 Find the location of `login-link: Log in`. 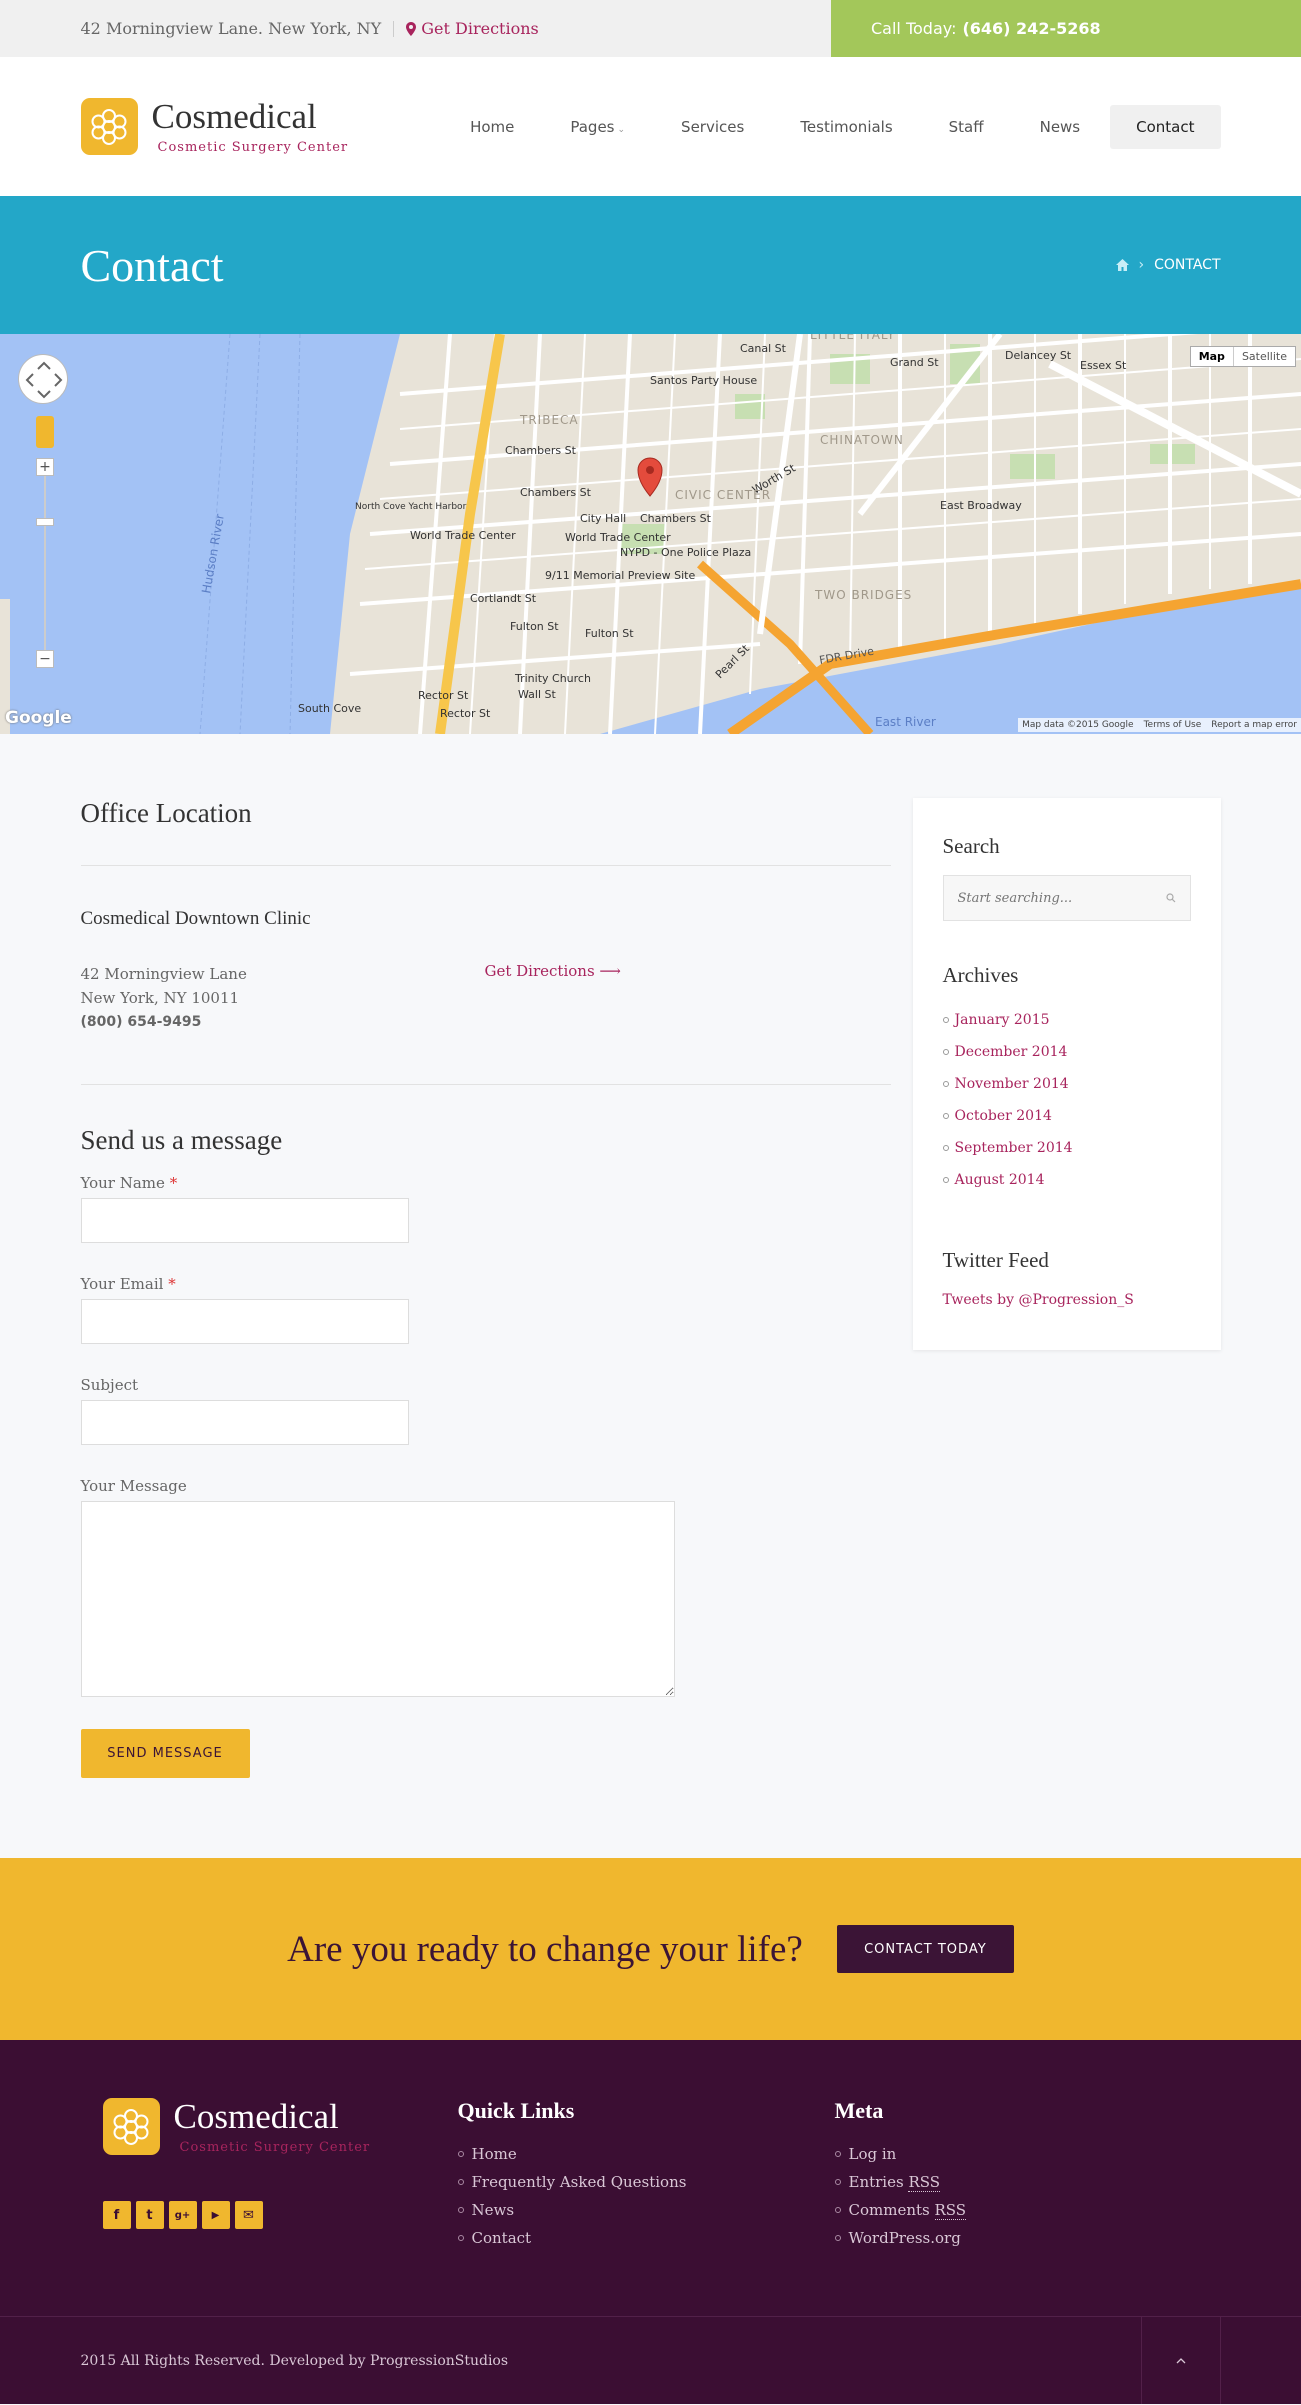

login-link: Log in is located at coordinates (873, 2154).